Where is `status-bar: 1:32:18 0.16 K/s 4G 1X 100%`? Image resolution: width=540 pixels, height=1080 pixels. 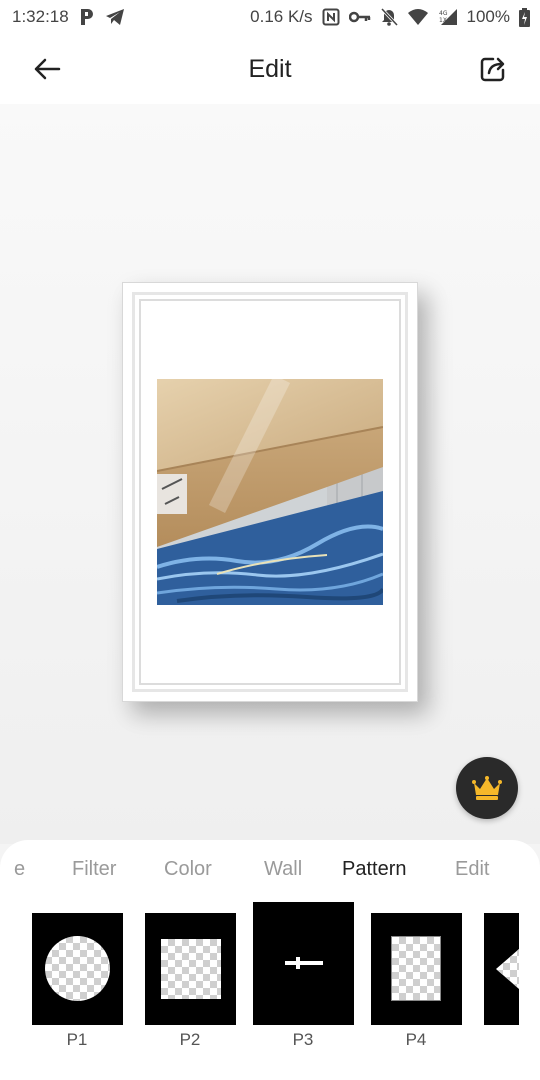 status-bar: 1:32:18 0.16 K/s 4G 1X 100% is located at coordinates (270, 17).